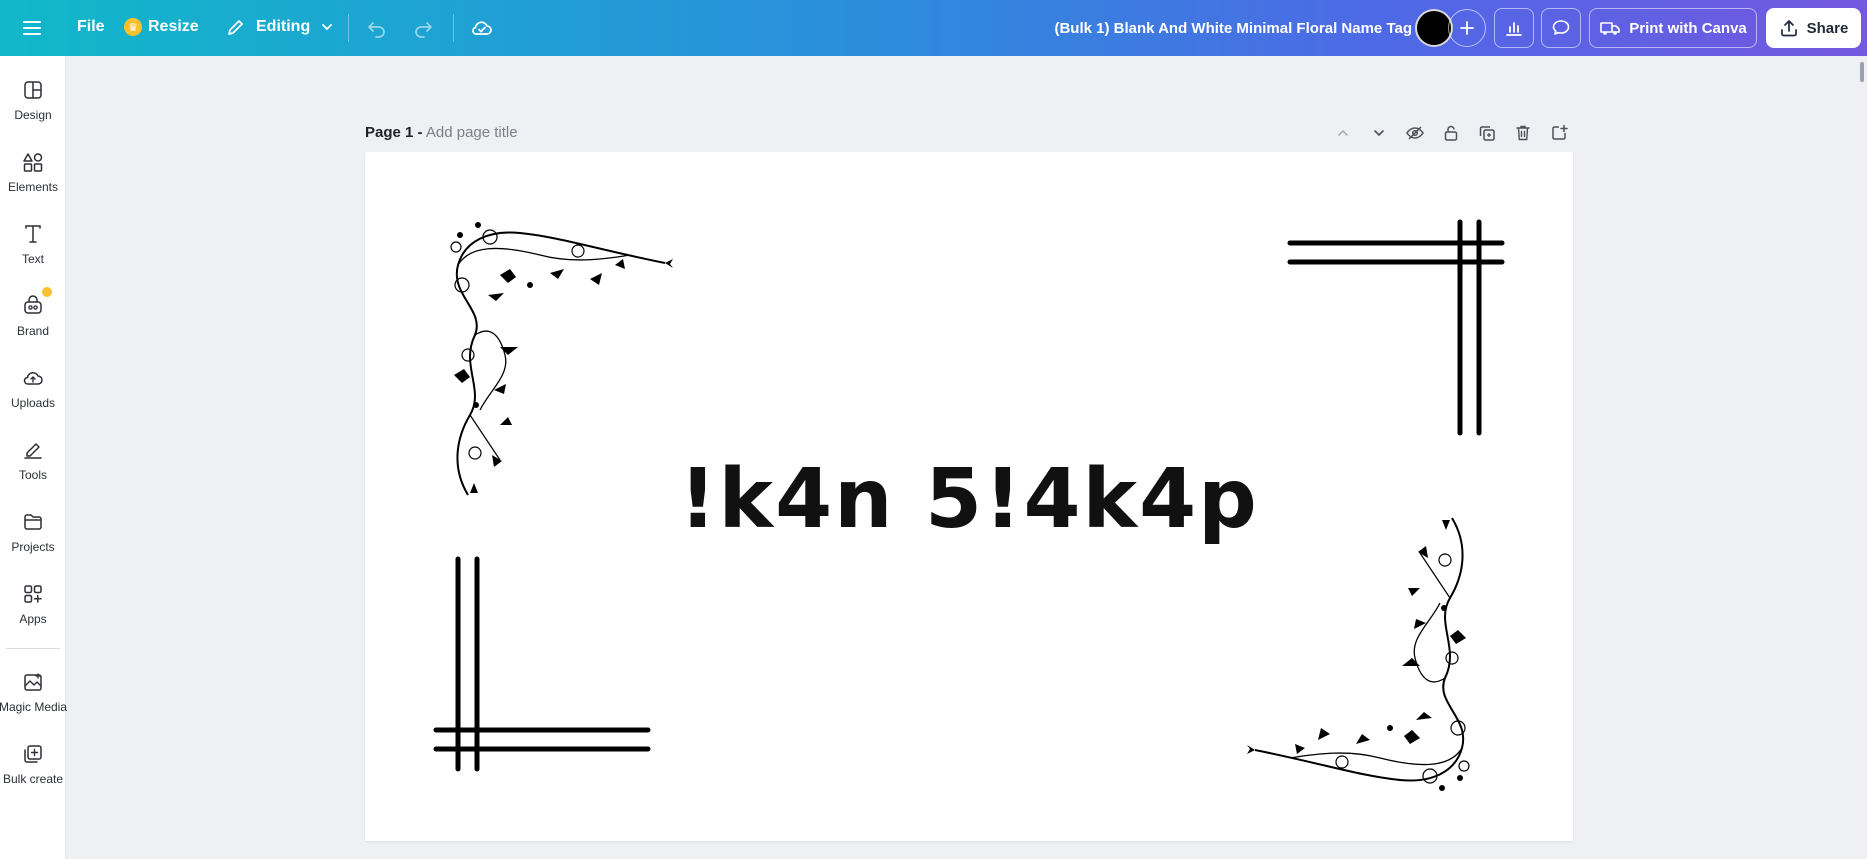  Describe the element at coordinates (33, 90) in the screenshot. I see `layout-icon` at that location.